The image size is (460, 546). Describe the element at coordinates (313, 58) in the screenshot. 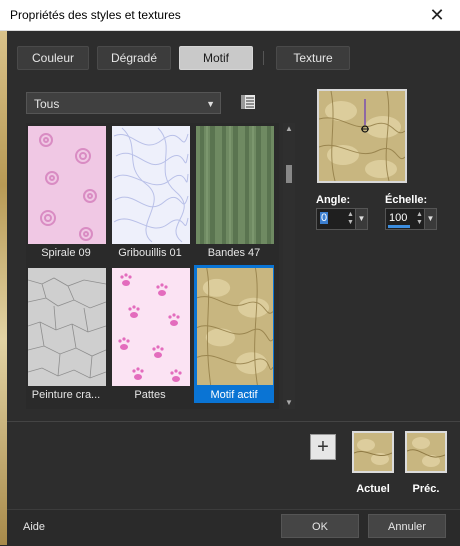

I see `tab-texture: Texture` at that location.